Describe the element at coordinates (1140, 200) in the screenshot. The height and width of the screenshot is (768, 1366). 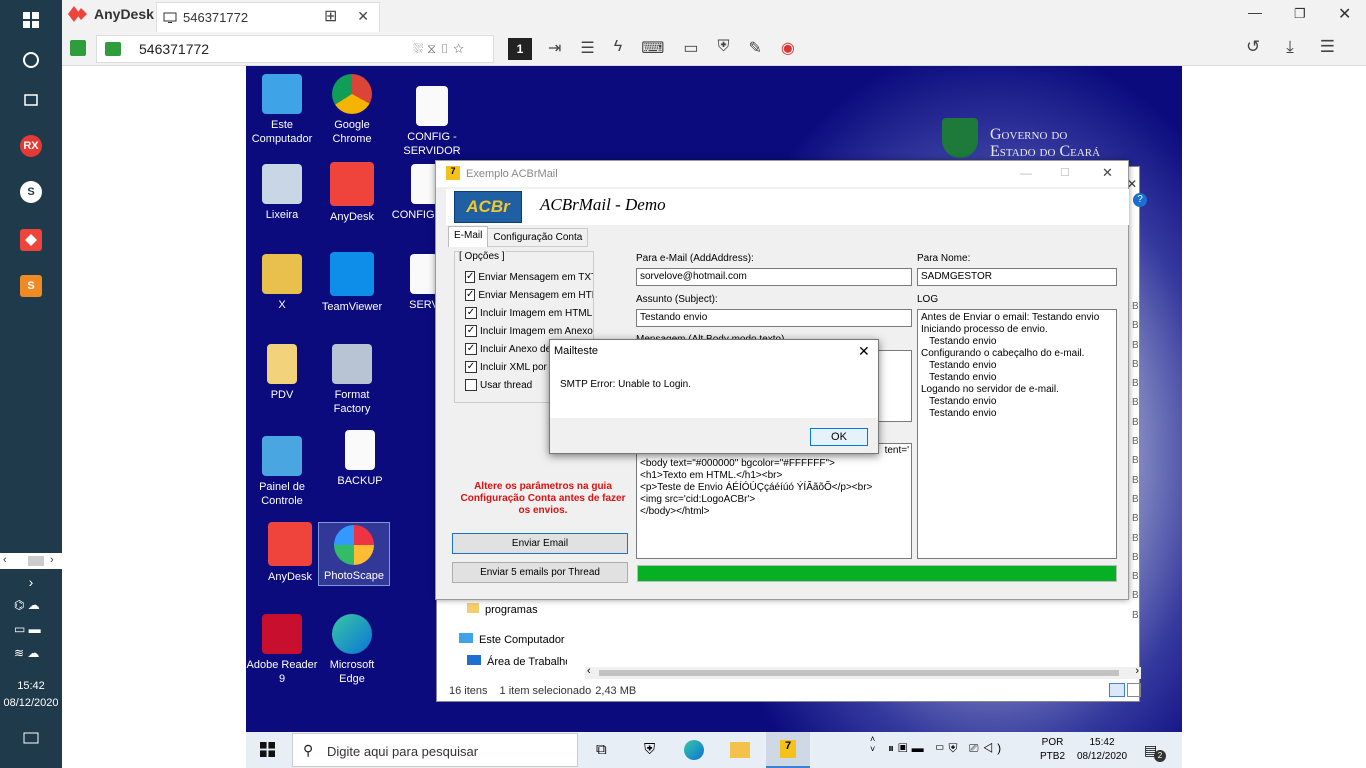
I see `help-icon: ?` at that location.